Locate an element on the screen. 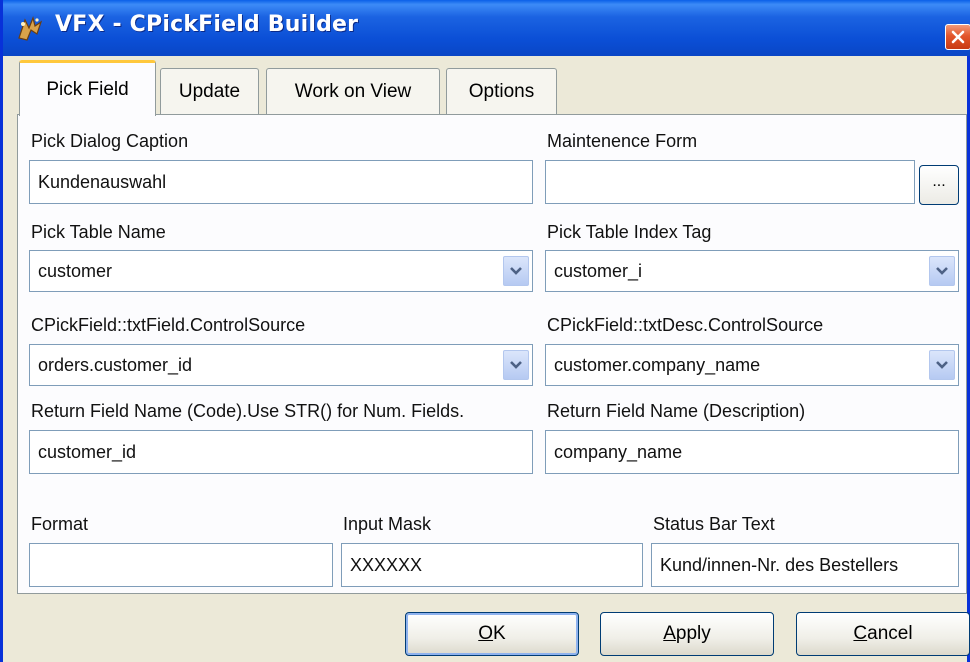 This screenshot has height=662, width=970. pick-table-index-tag-dropdown-button is located at coordinates (942, 271).